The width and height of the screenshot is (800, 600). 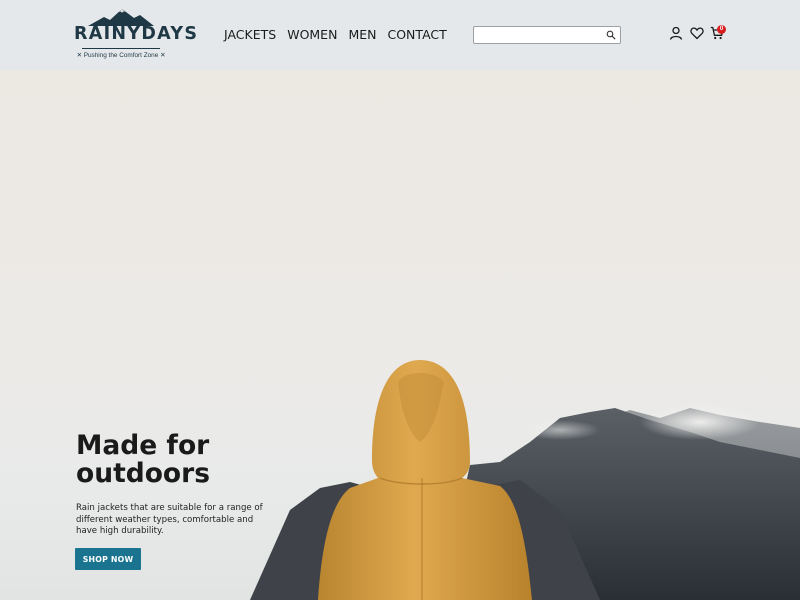 I want to click on brand-name: RAINYDAYS, so click(x=136, y=34).